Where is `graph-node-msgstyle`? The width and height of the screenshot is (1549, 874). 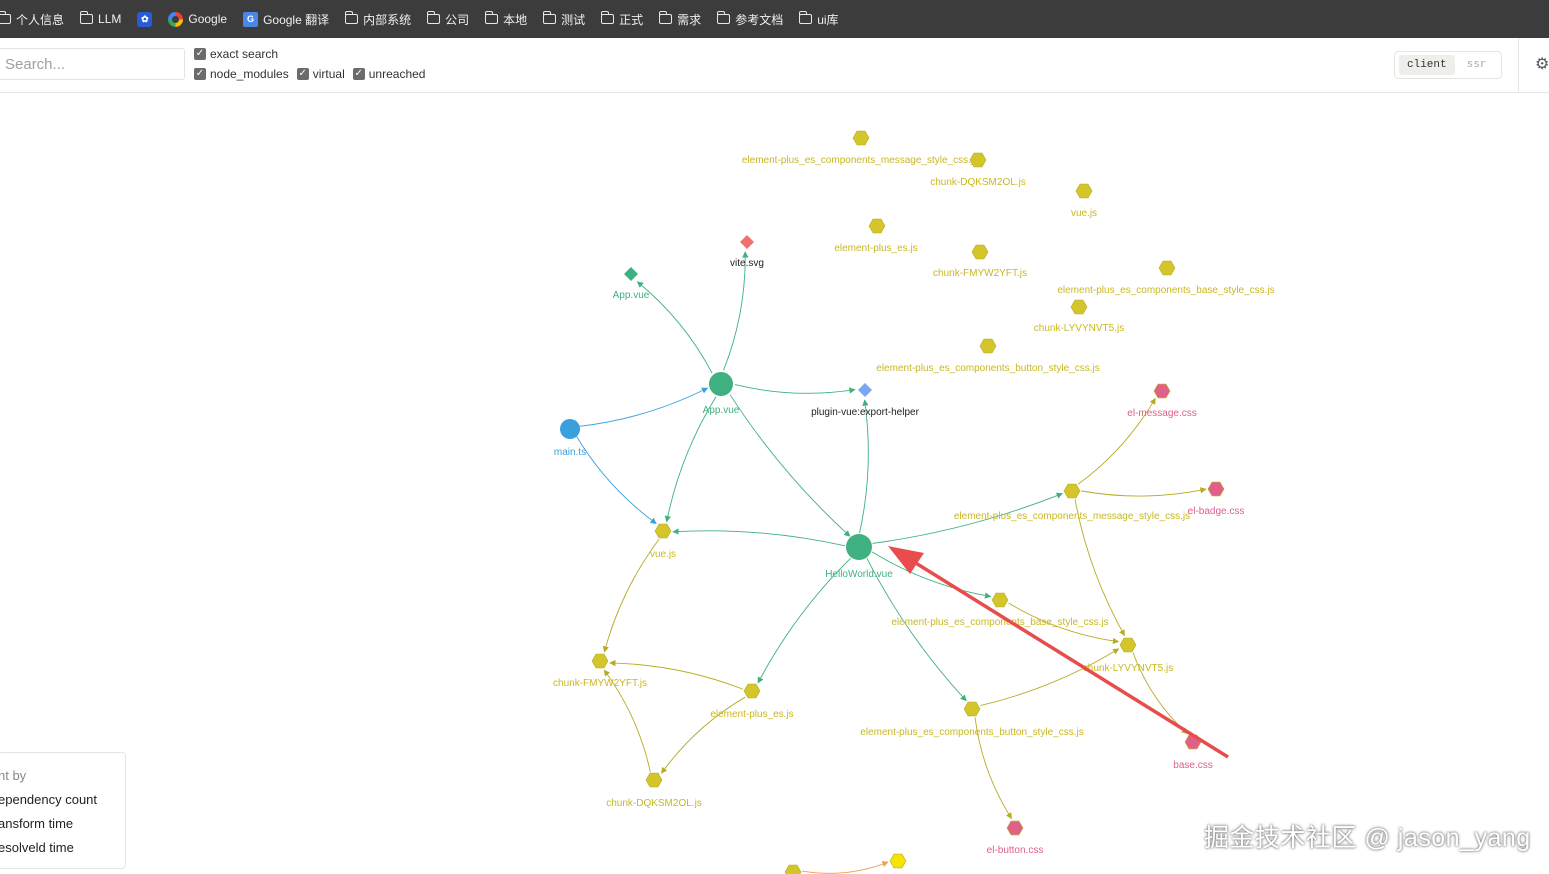 graph-node-msgstyle is located at coordinates (1072, 491).